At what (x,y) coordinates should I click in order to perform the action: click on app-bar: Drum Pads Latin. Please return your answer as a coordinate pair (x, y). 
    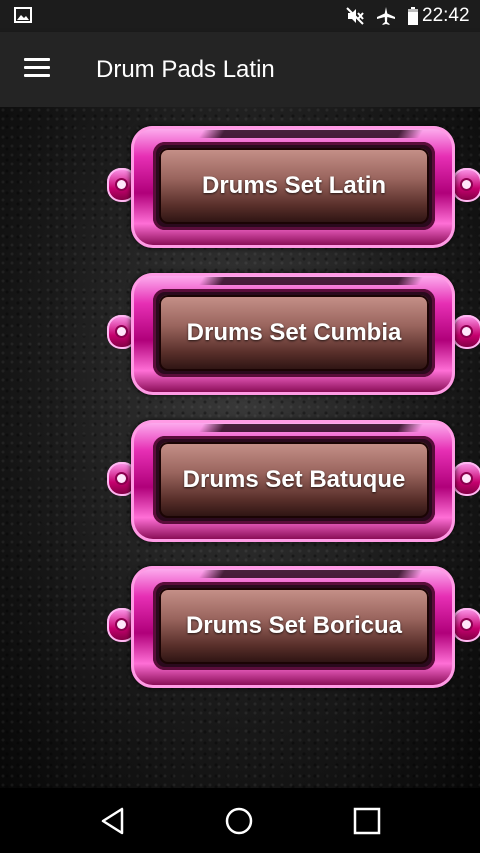
    Looking at the image, I should click on (240, 69).